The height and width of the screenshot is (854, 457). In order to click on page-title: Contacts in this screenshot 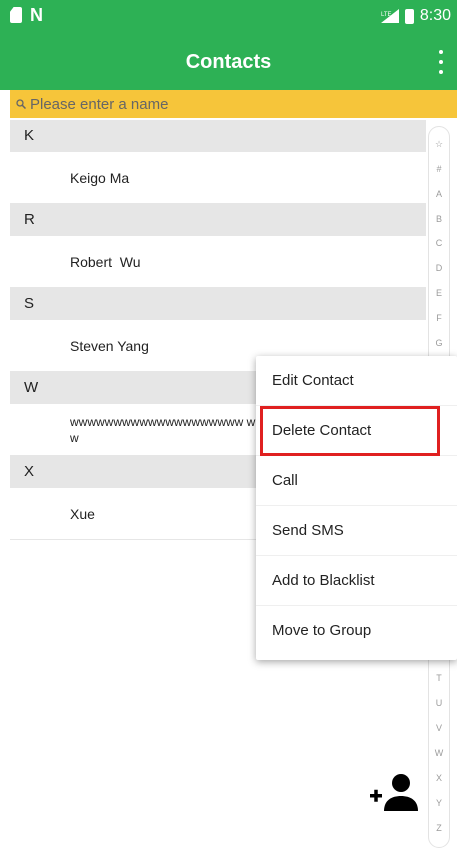, I will do `click(228, 62)`.